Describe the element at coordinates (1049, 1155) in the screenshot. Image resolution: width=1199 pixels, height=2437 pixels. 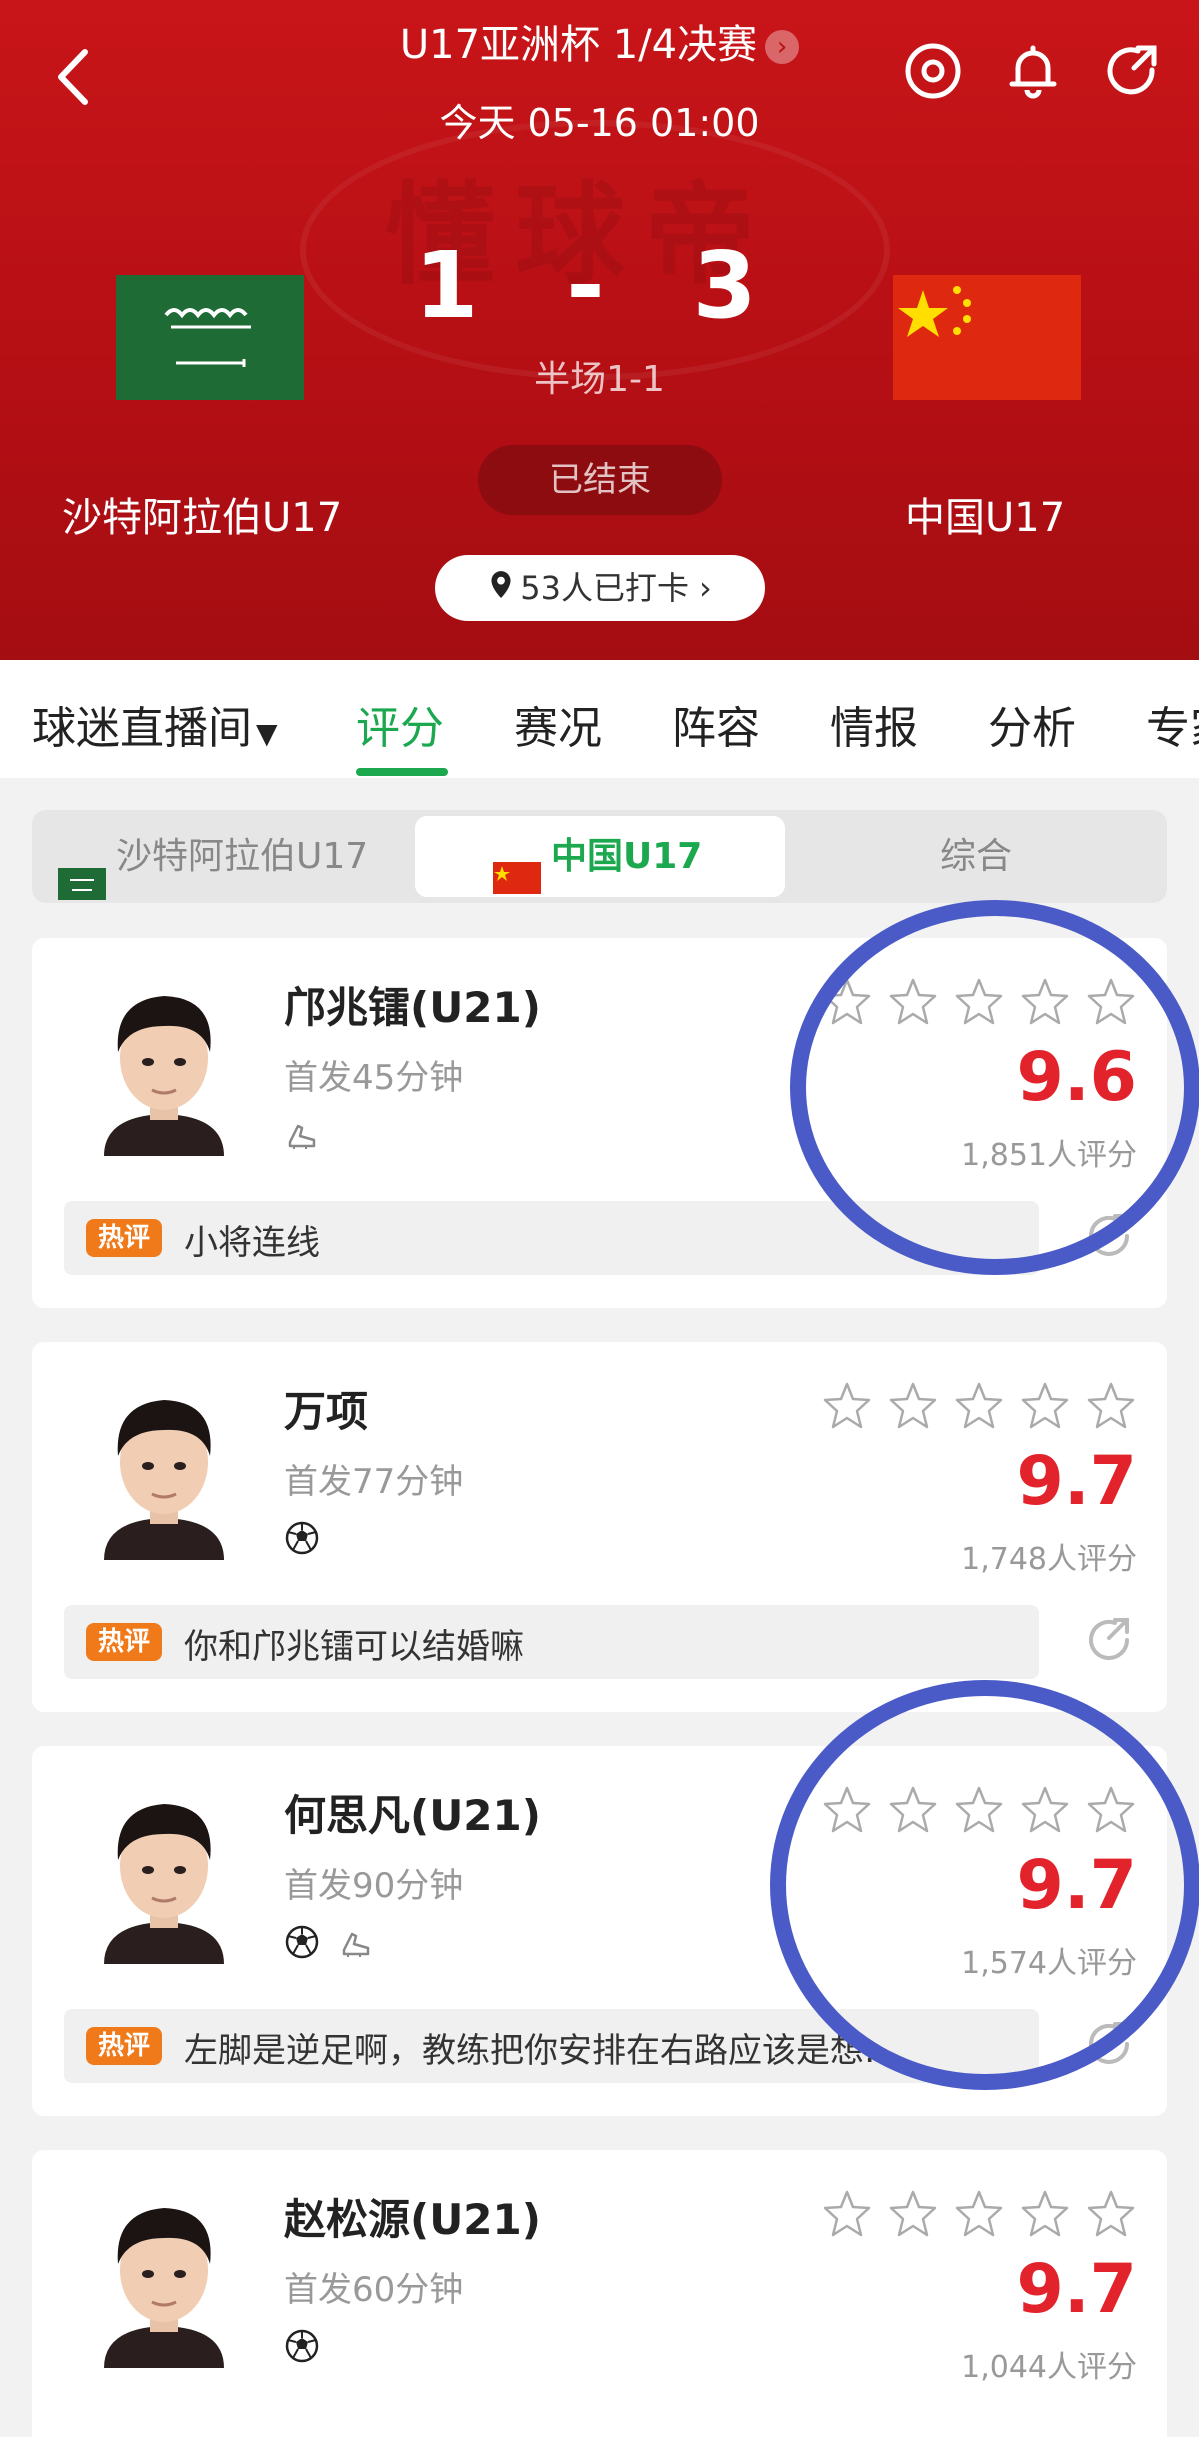
I see `rating-count: 1,851人评分` at that location.